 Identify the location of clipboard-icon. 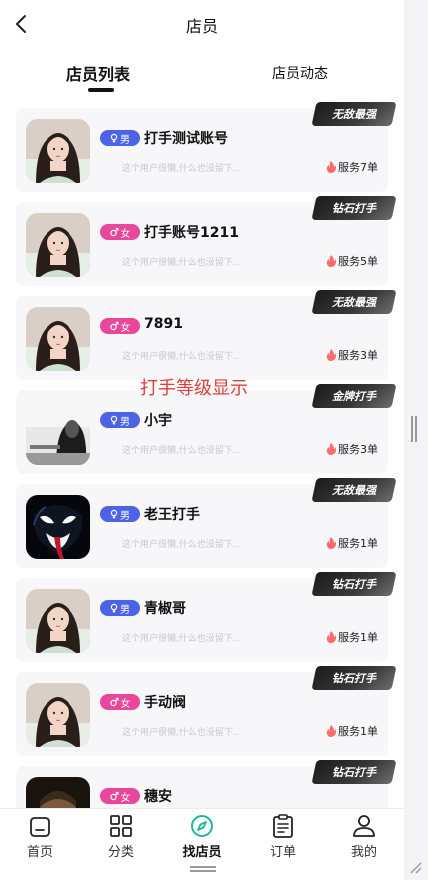
(283, 826).